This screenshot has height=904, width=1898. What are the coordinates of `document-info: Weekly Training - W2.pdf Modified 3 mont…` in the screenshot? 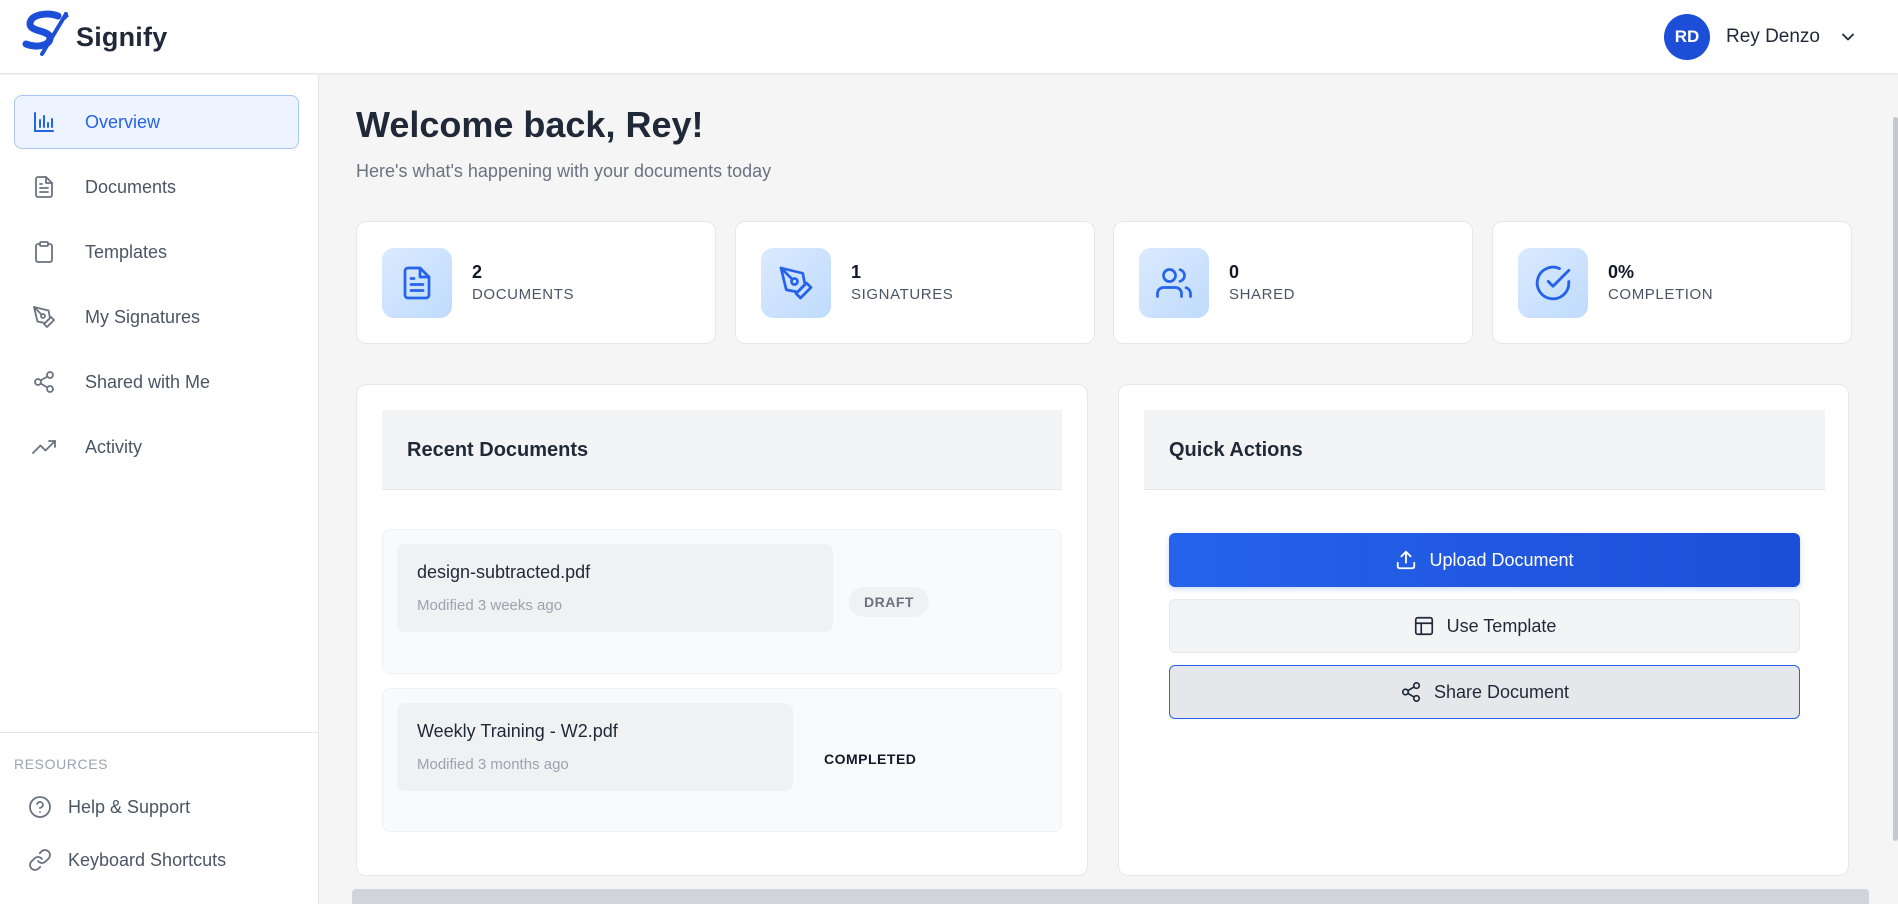 It's located at (595, 747).